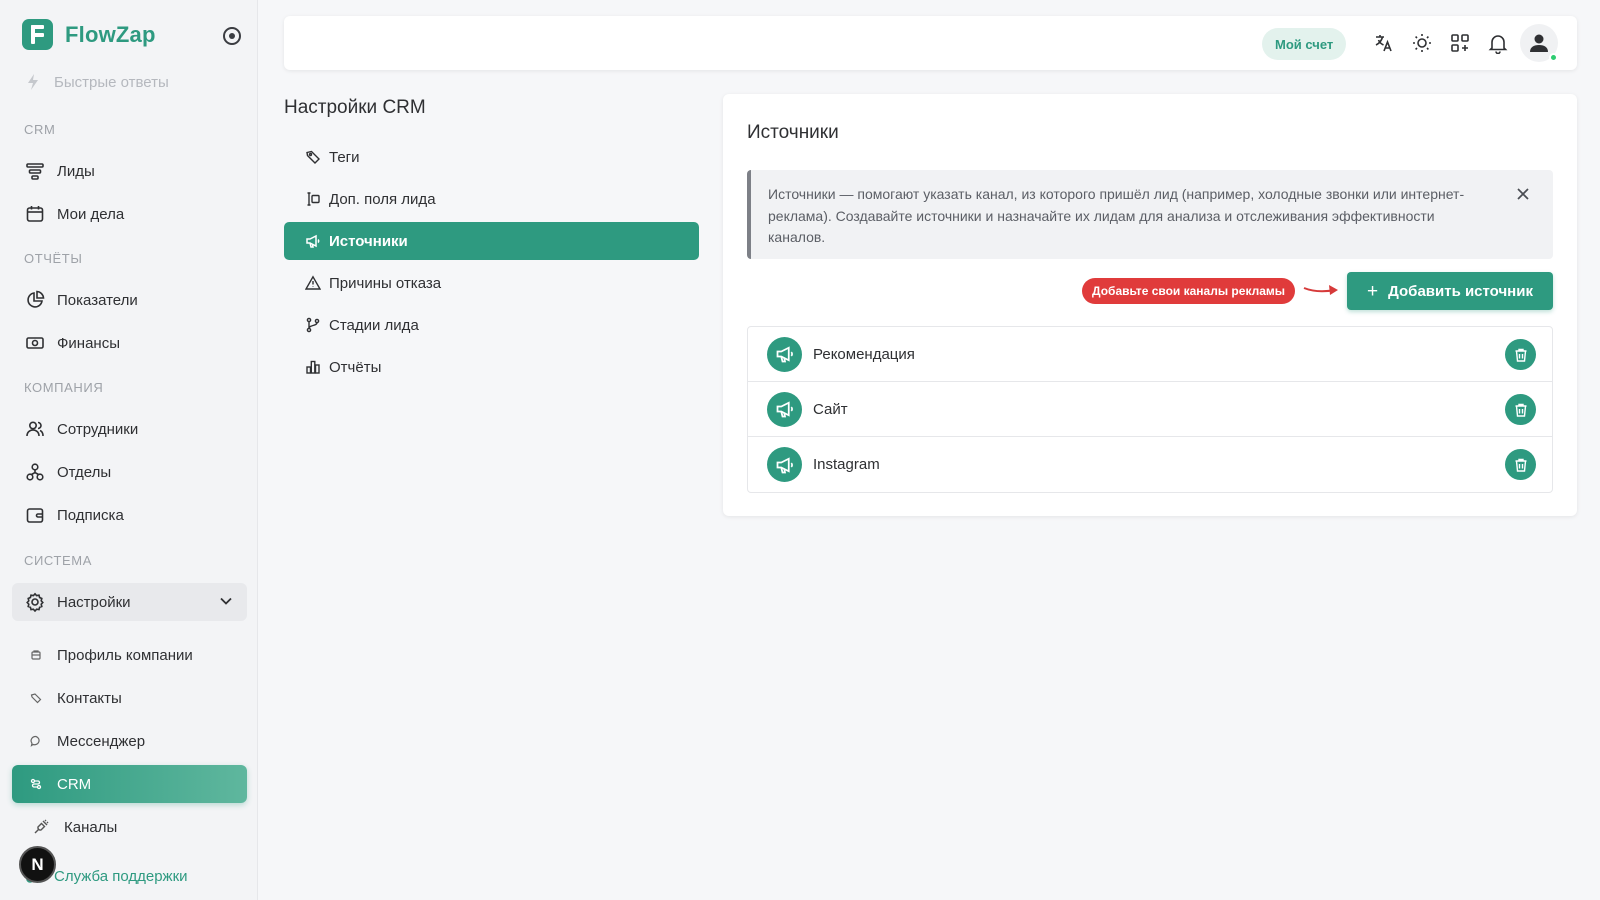 The image size is (1600, 900). Describe the element at coordinates (35, 602) in the screenshot. I see `gear-icon` at that location.